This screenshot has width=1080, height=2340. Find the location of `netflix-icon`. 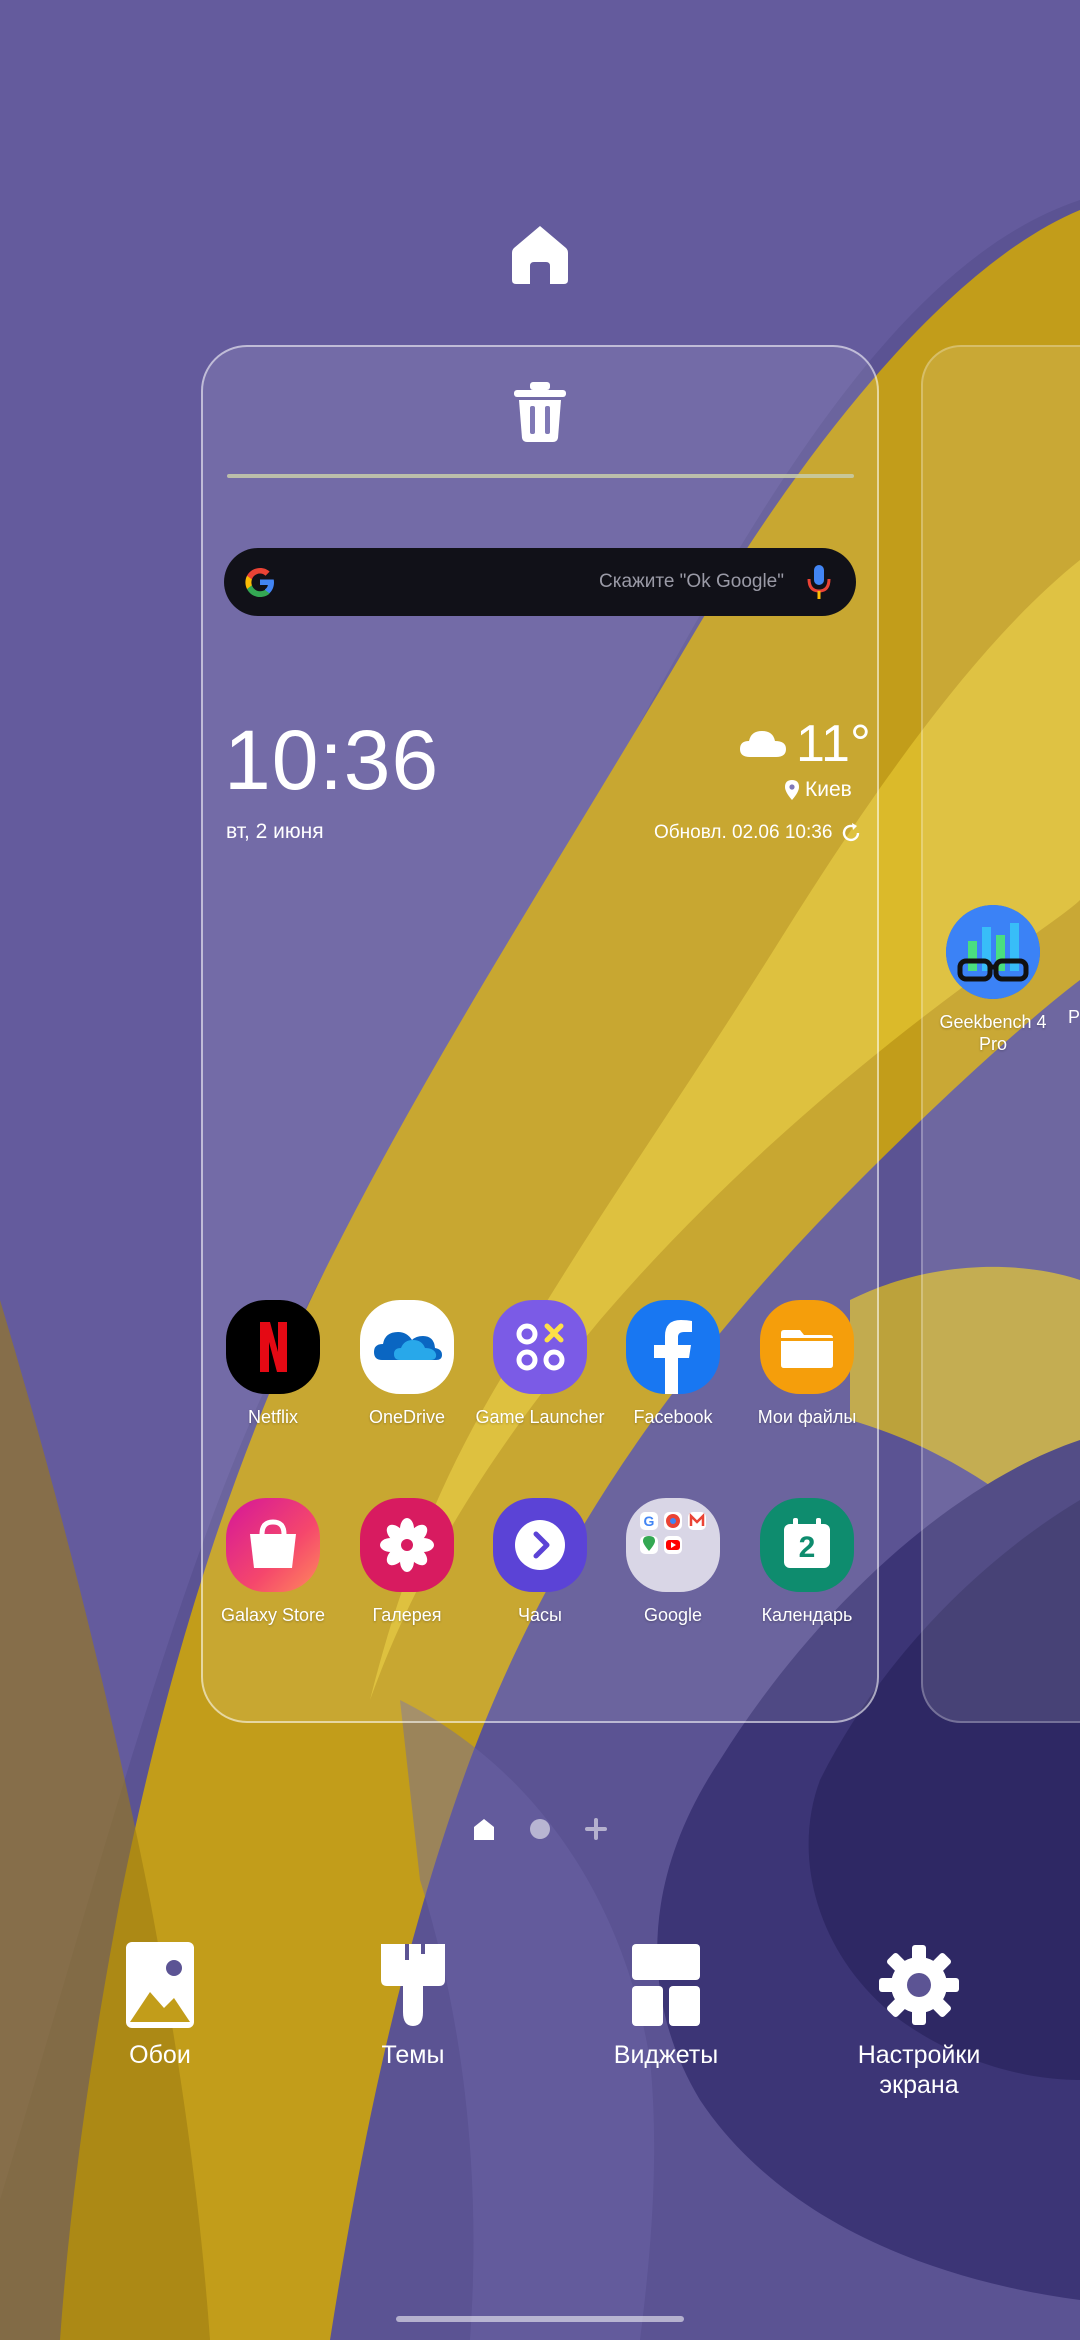

netflix-icon is located at coordinates (273, 1347).